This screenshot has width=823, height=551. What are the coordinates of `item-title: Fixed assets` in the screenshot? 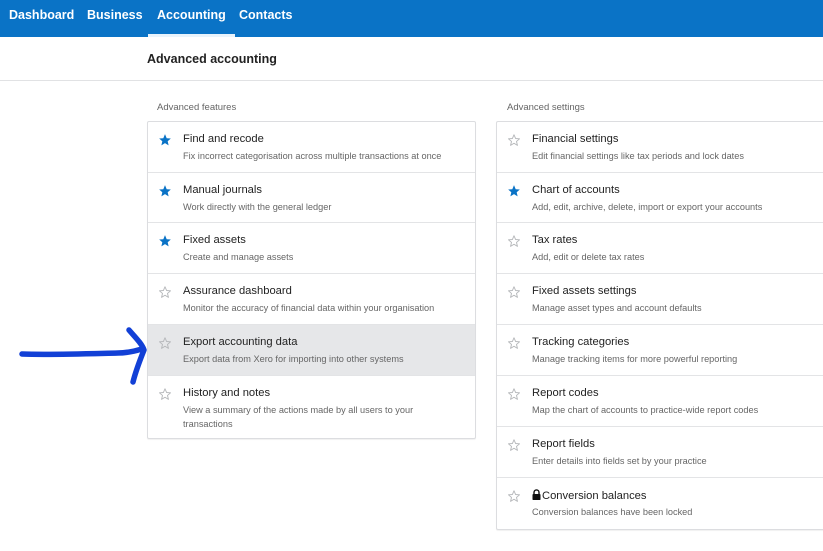 It's located at (214, 240).